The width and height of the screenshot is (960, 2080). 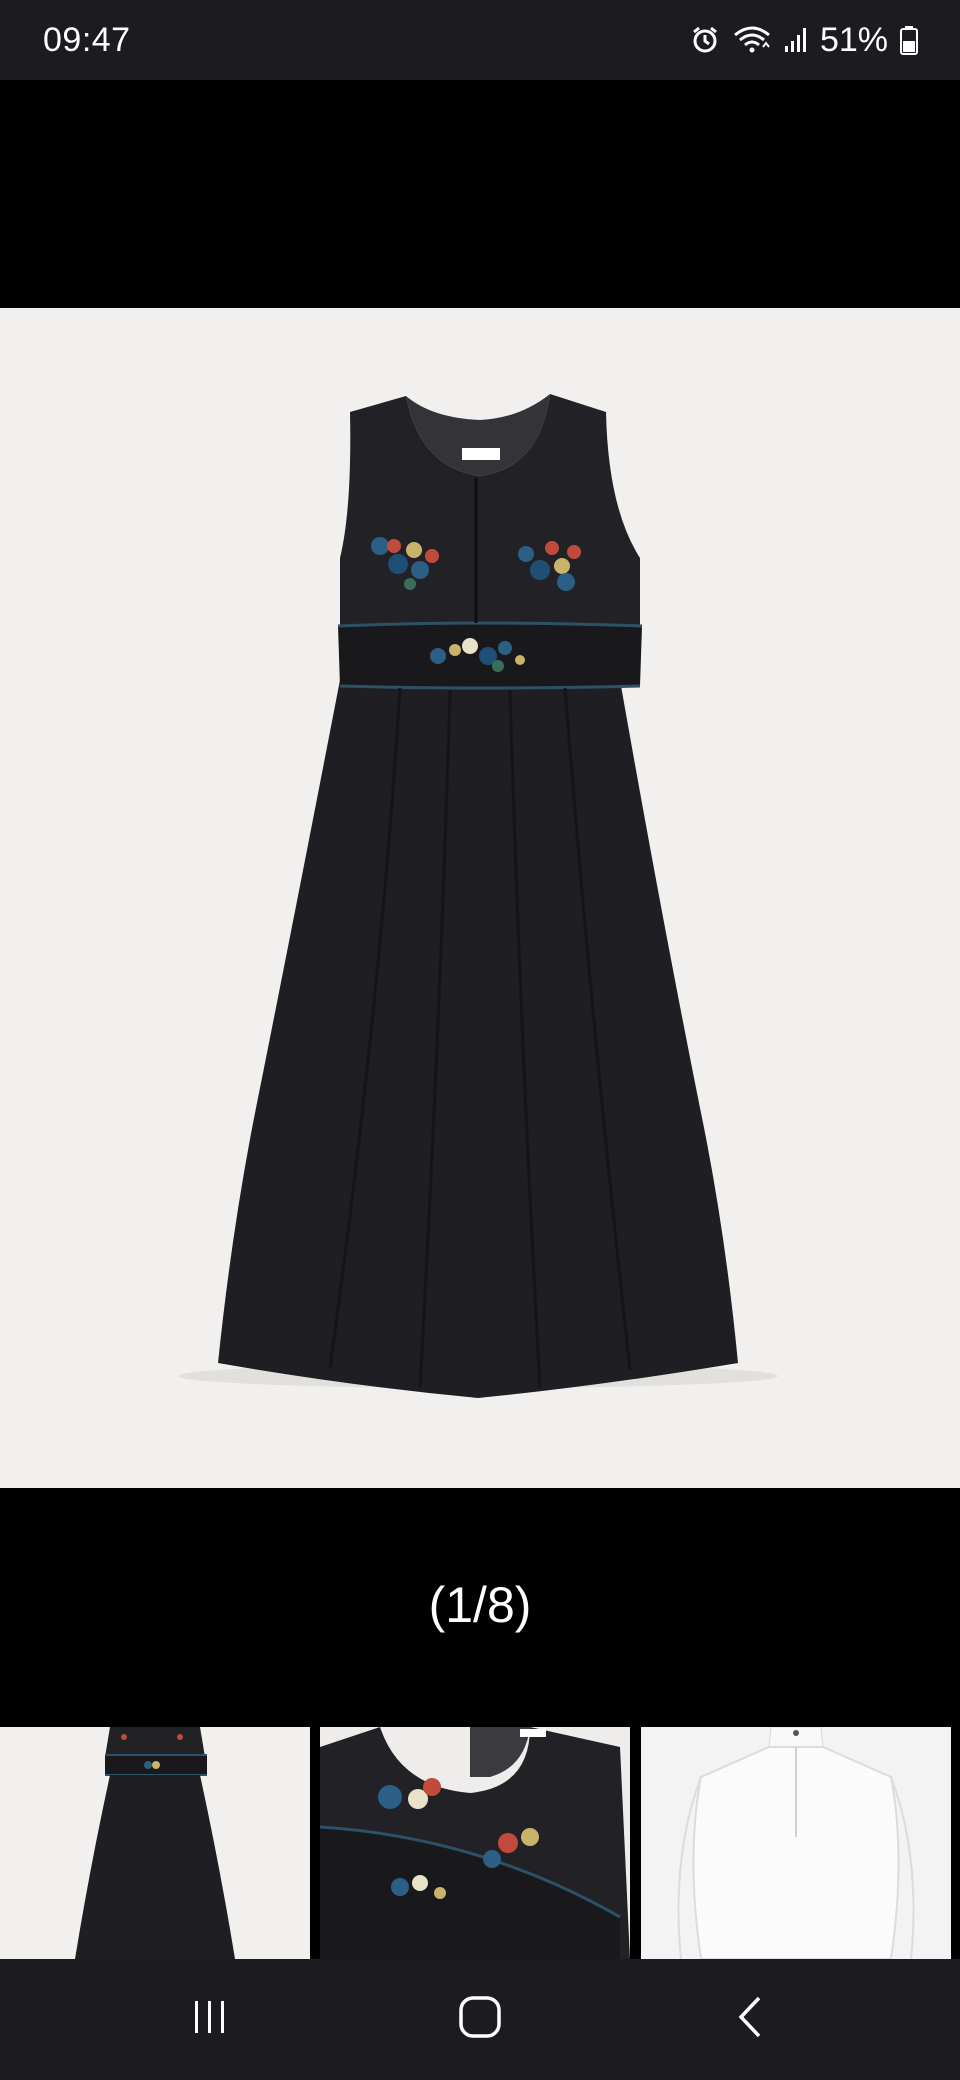 What do you see at coordinates (796, 1843) in the screenshot?
I see `thumbnail-white-shirt` at bounding box center [796, 1843].